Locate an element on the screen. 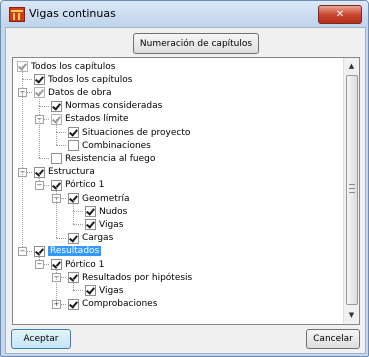 This screenshot has width=369, height=357. chapter-numbering-button: Numeración de capítulos is located at coordinates (196, 43).